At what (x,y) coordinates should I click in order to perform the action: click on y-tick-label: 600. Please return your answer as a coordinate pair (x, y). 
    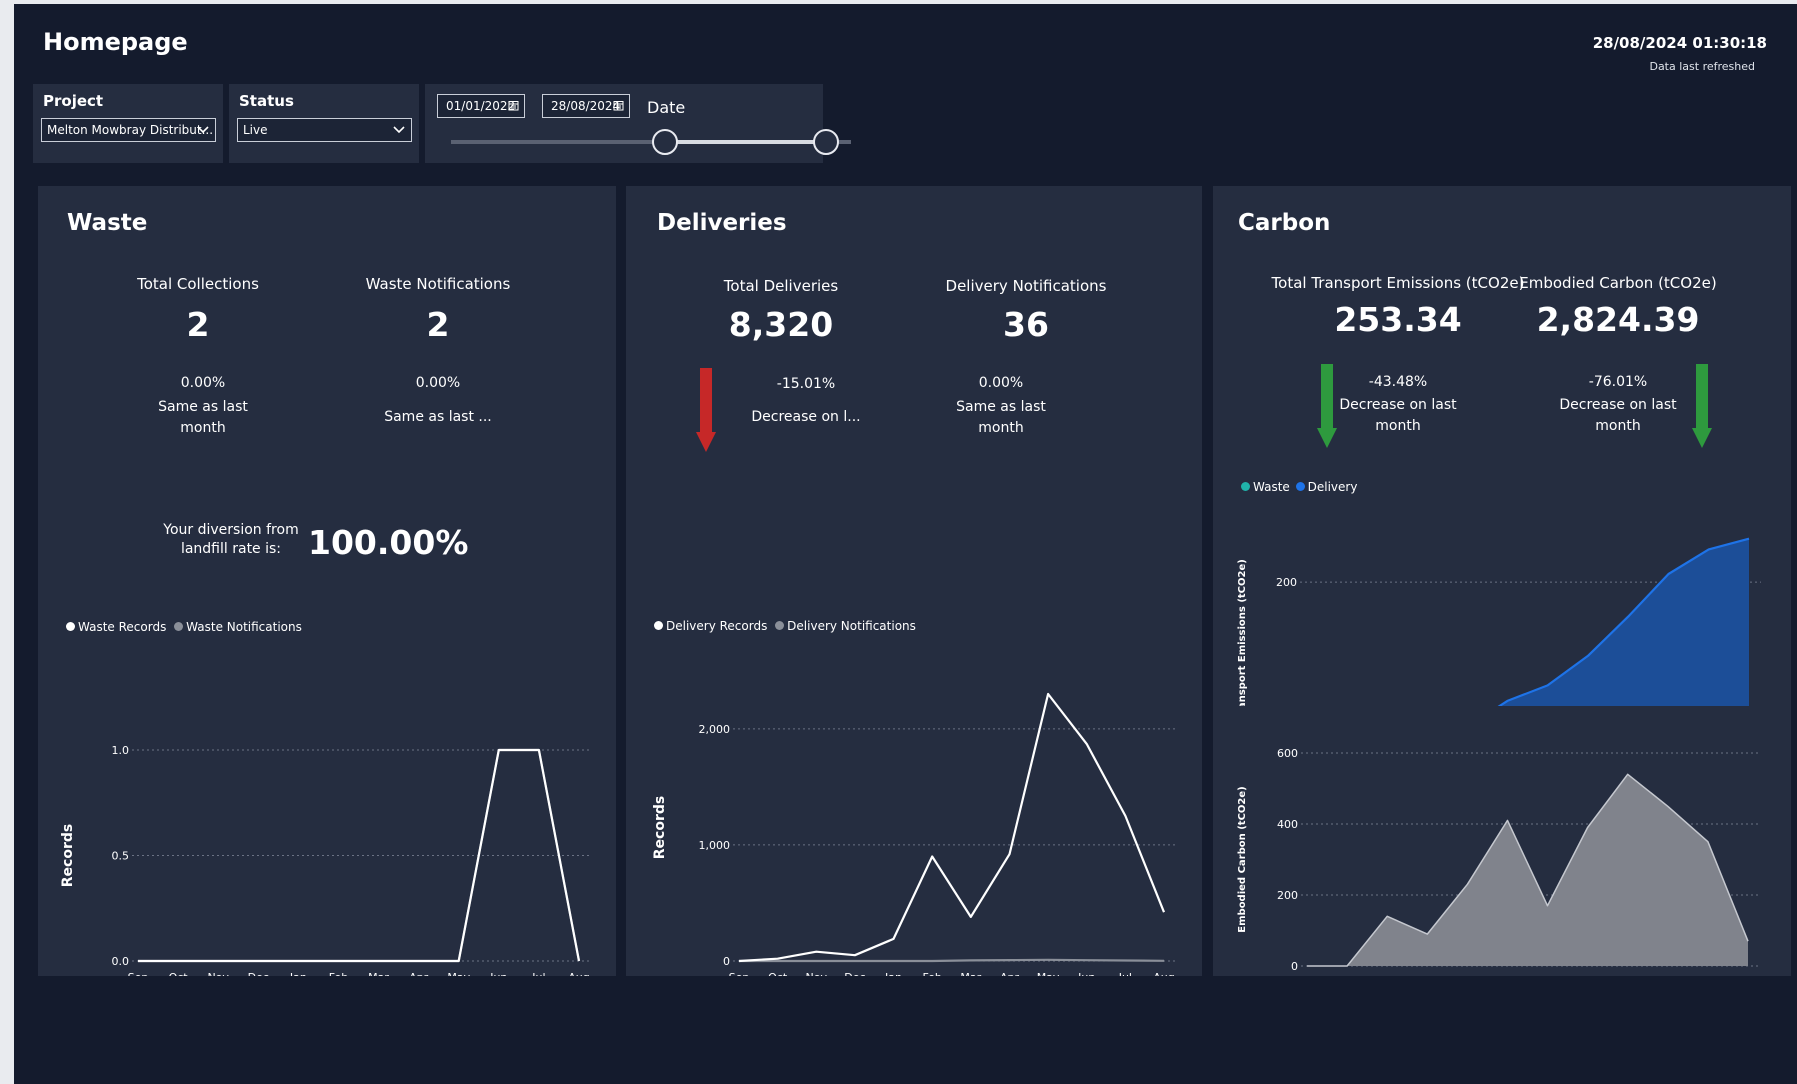
    Looking at the image, I should click on (1287, 753).